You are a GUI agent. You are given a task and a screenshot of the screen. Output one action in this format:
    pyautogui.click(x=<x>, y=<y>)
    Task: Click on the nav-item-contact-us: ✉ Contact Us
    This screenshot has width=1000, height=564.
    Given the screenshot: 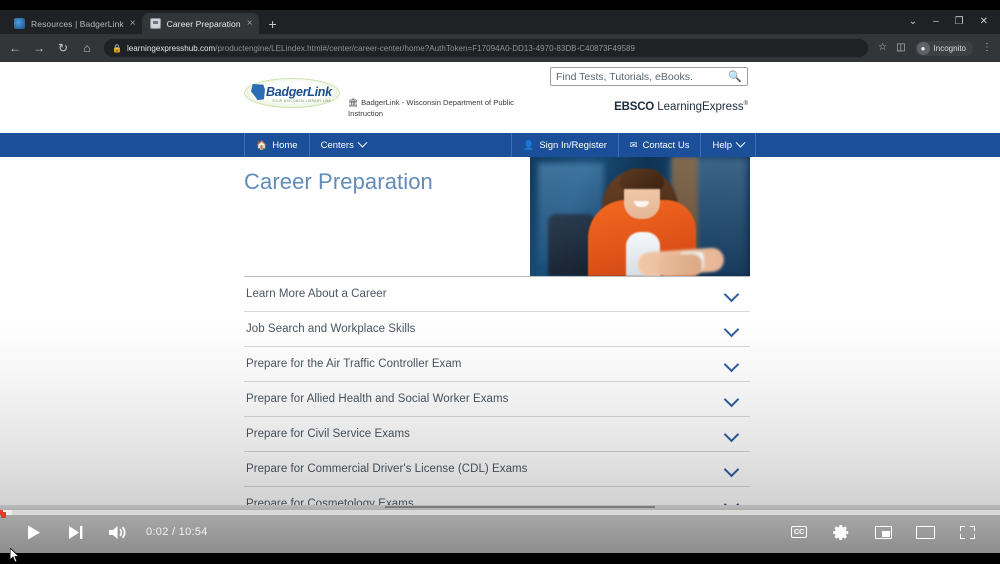 What is the action you would take?
    pyautogui.click(x=659, y=145)
    